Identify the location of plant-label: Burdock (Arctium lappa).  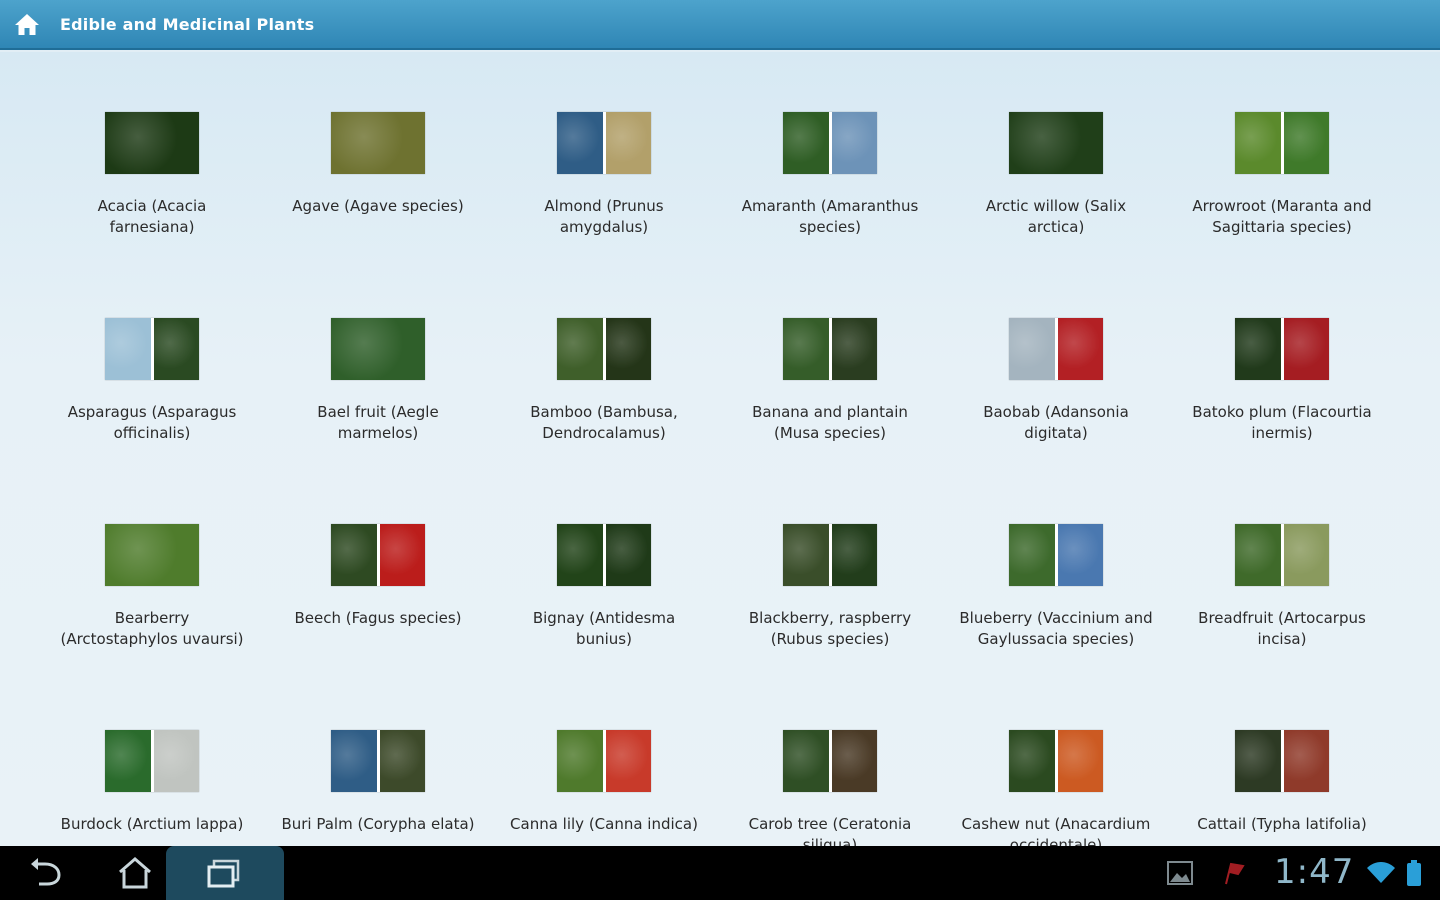
(152, 824).